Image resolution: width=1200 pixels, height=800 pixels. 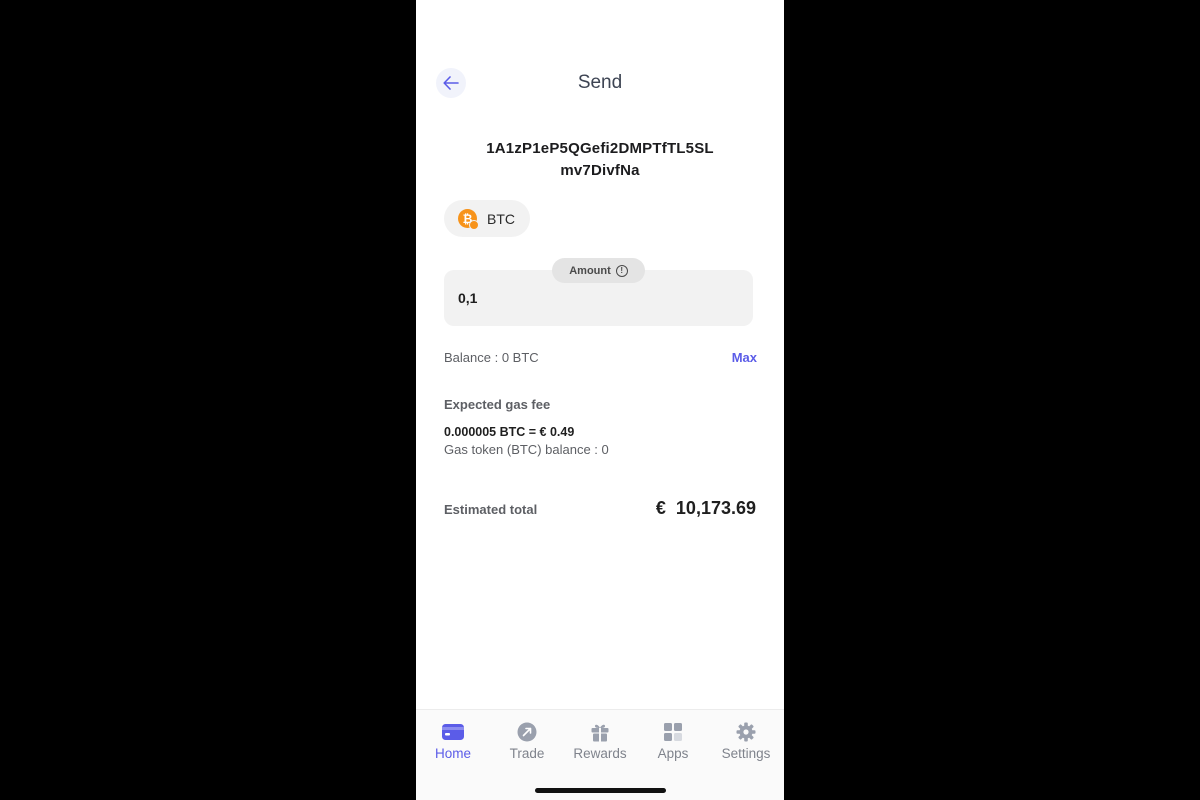 I want to click on gift-icon, so click(x=600, y=733).